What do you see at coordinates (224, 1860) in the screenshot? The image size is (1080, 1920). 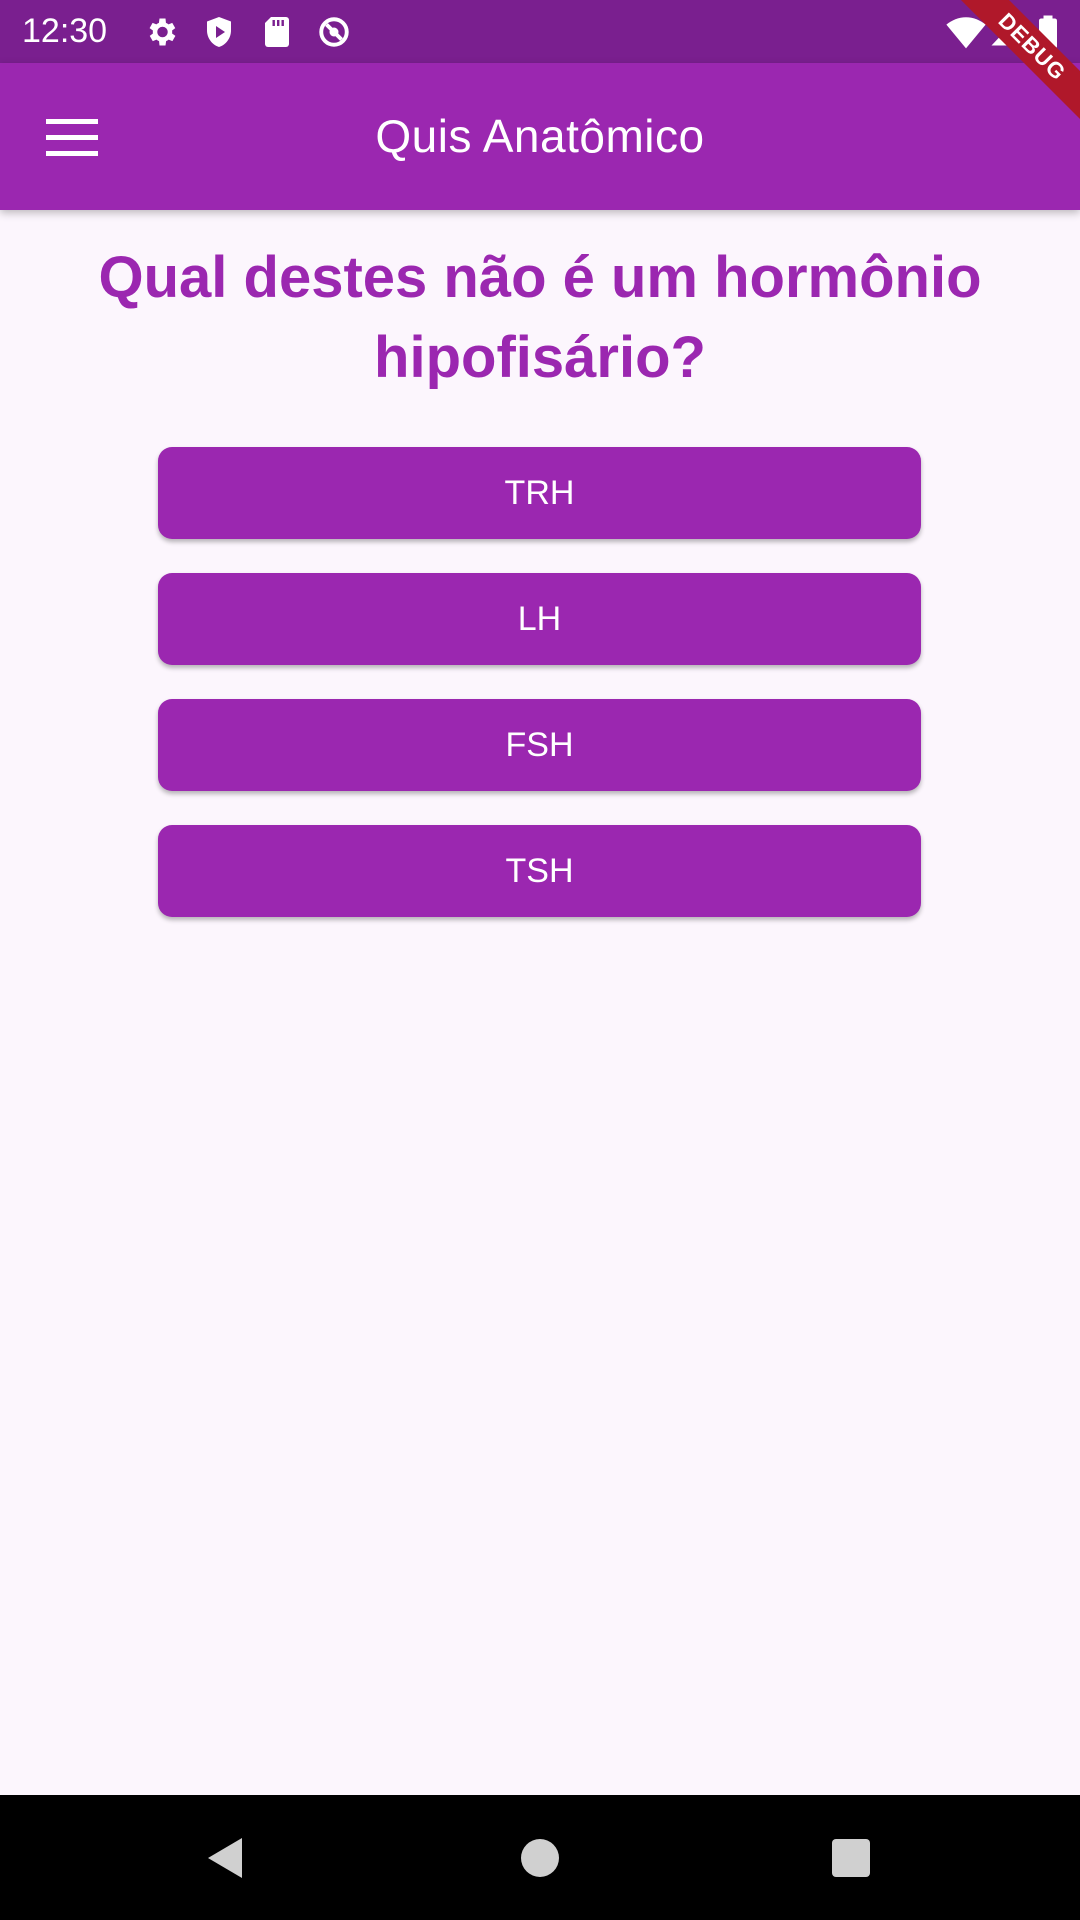 I see `back-icon` at bounding box center [224, 1860].